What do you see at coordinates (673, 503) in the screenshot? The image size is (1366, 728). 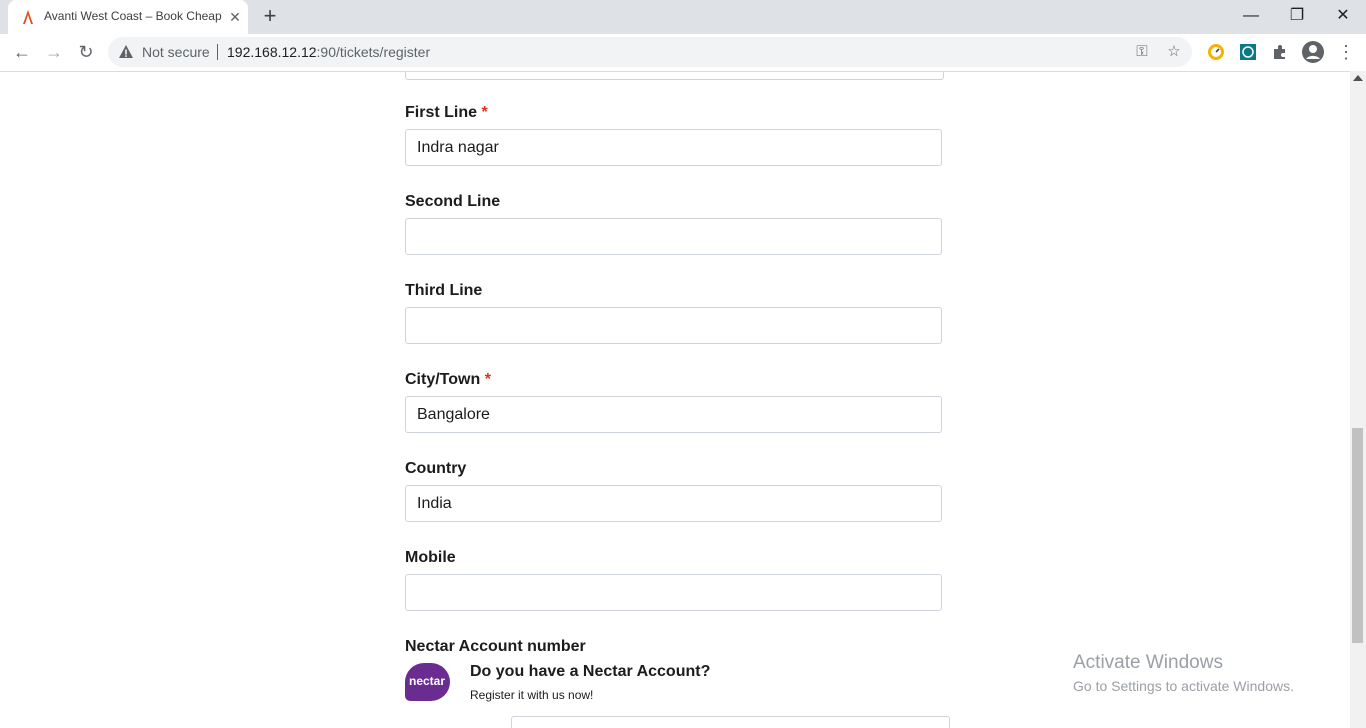 I see `country-input: India` at bounding box center [673, 503].